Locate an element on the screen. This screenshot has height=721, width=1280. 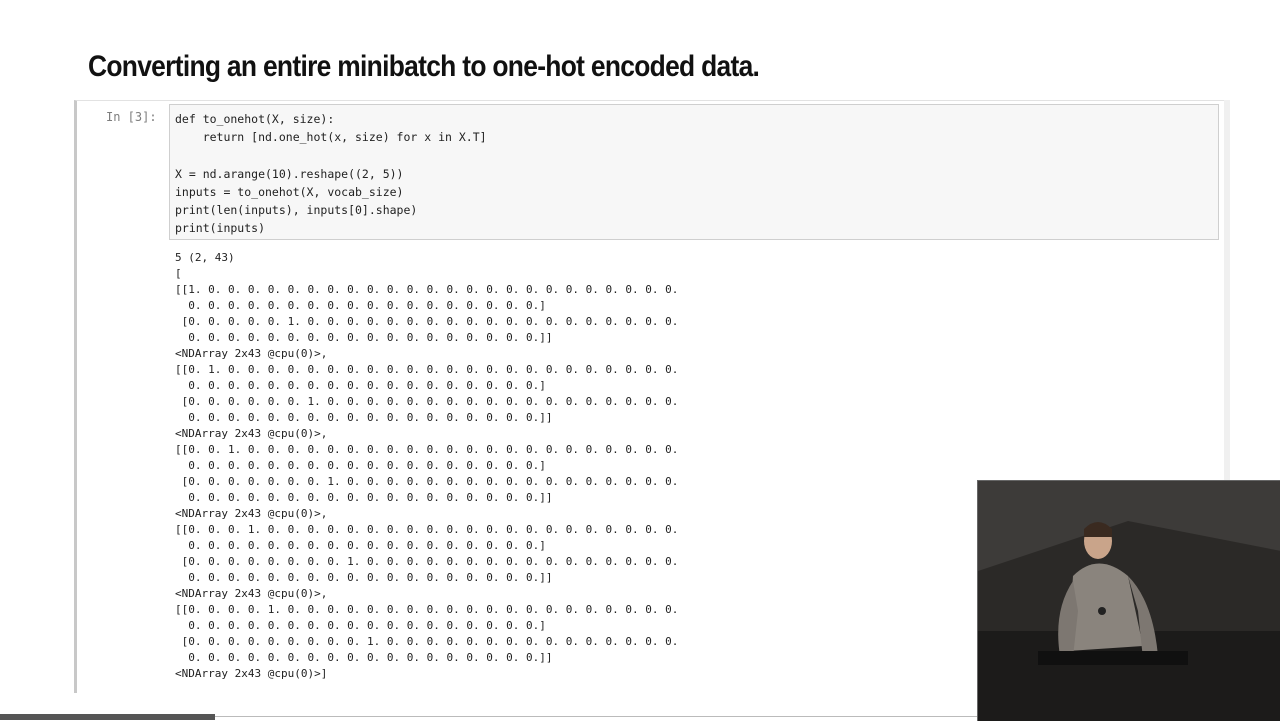
output-line: [ is located at coordinates (178, 273).